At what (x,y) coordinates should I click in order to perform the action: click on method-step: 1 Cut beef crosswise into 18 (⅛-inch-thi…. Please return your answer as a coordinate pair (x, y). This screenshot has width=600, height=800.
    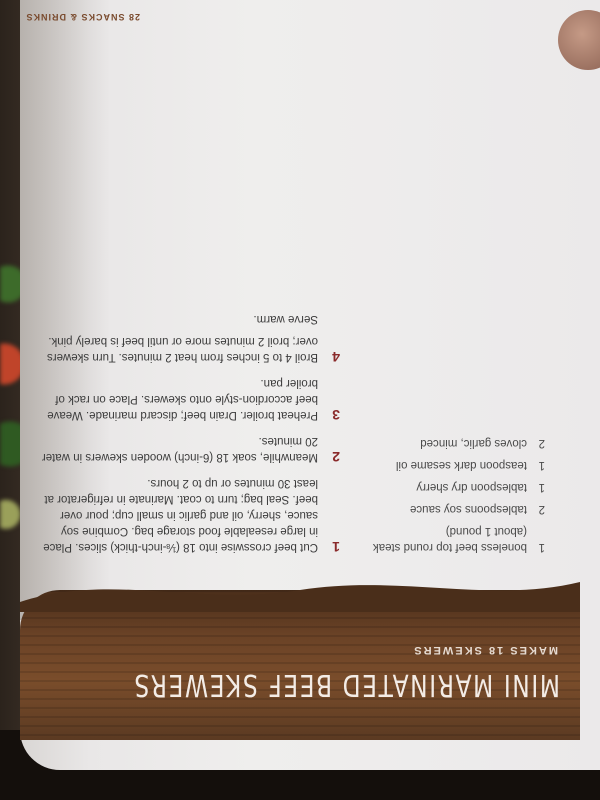
    Looking at the image, I should click on (190, 515).